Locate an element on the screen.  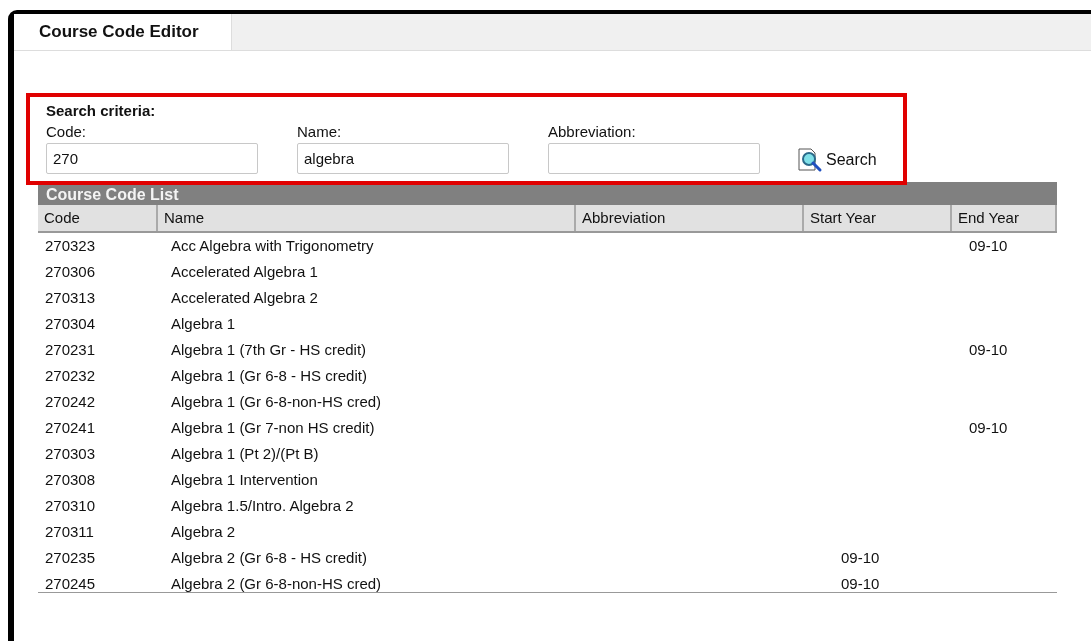
table-cell: Accelerated Algebra 2 is located at coordinates (244, 297).